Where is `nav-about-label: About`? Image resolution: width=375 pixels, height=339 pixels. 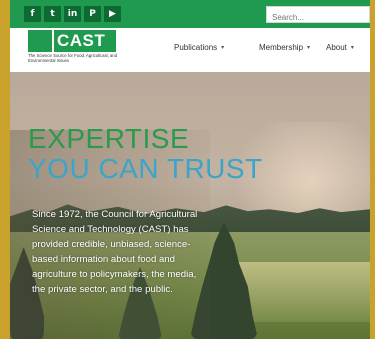
nav-about-label: About is located at coordinates (336, 47).